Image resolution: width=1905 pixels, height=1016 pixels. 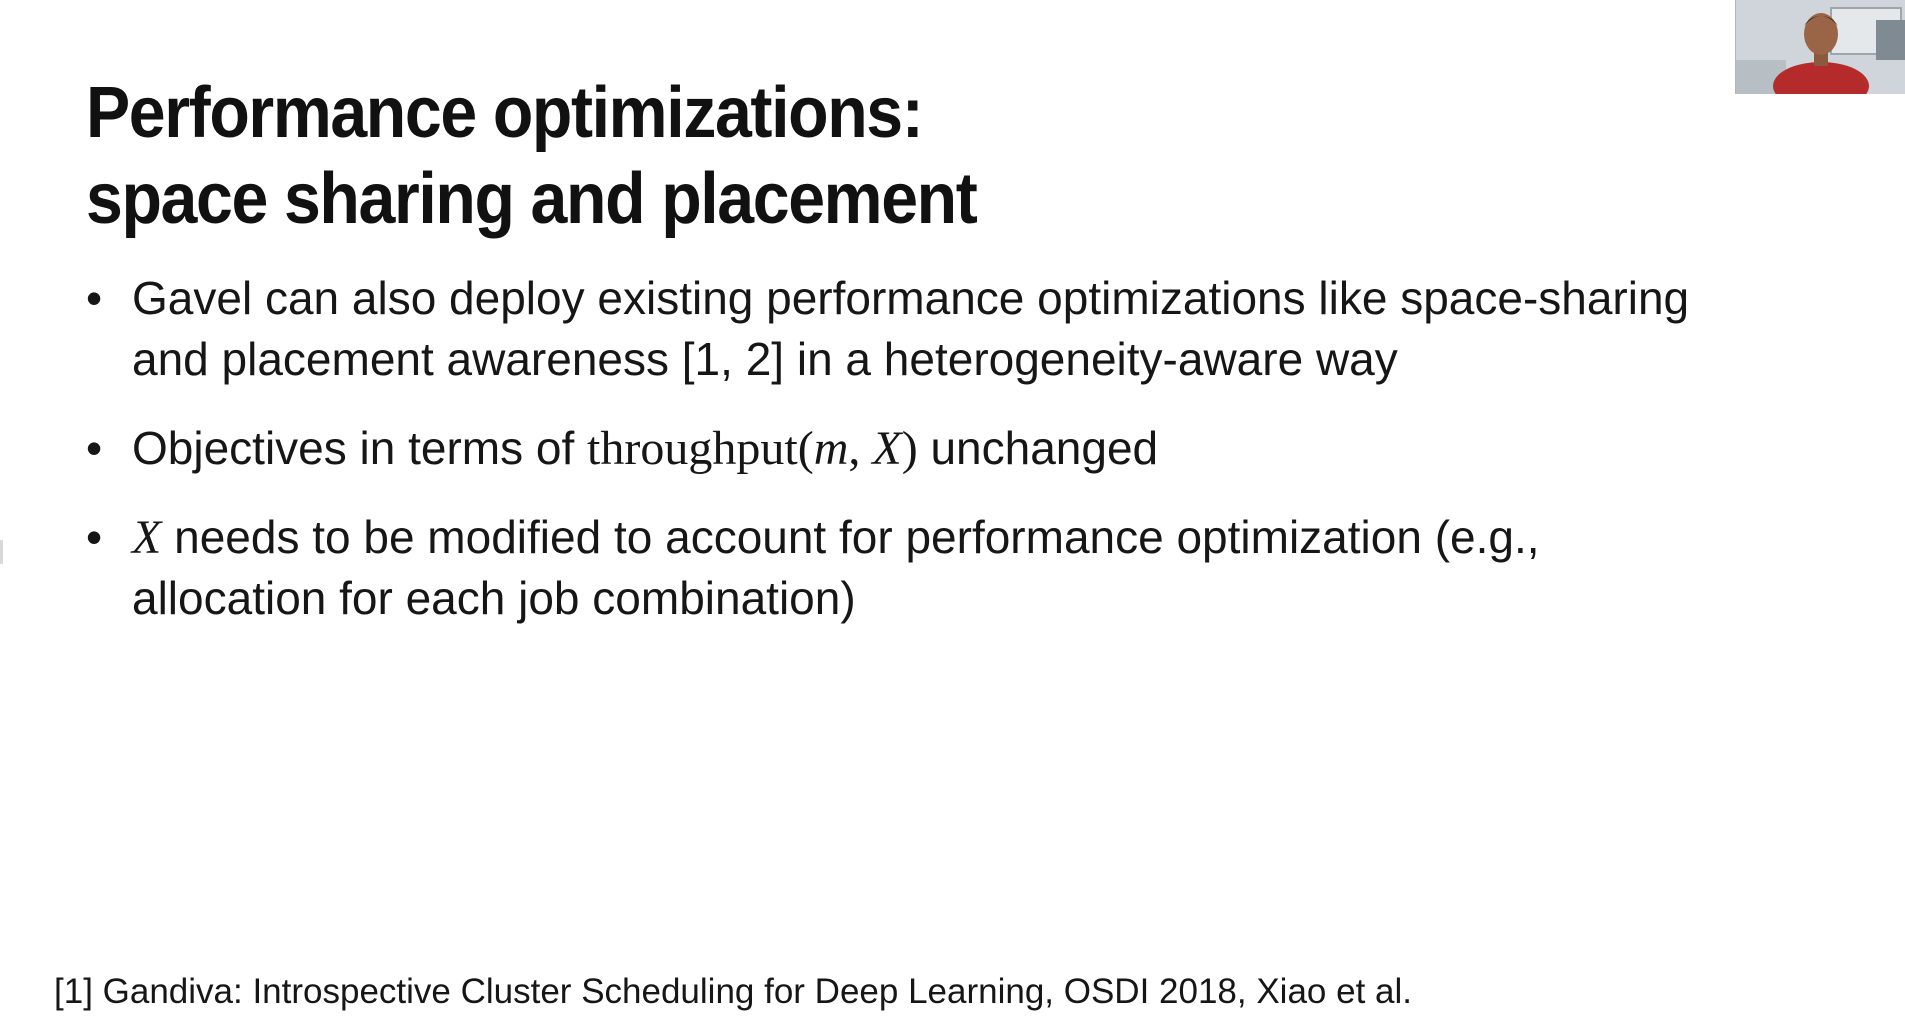 I want to click on math-paren-open: (, so click(x=805, y=448).